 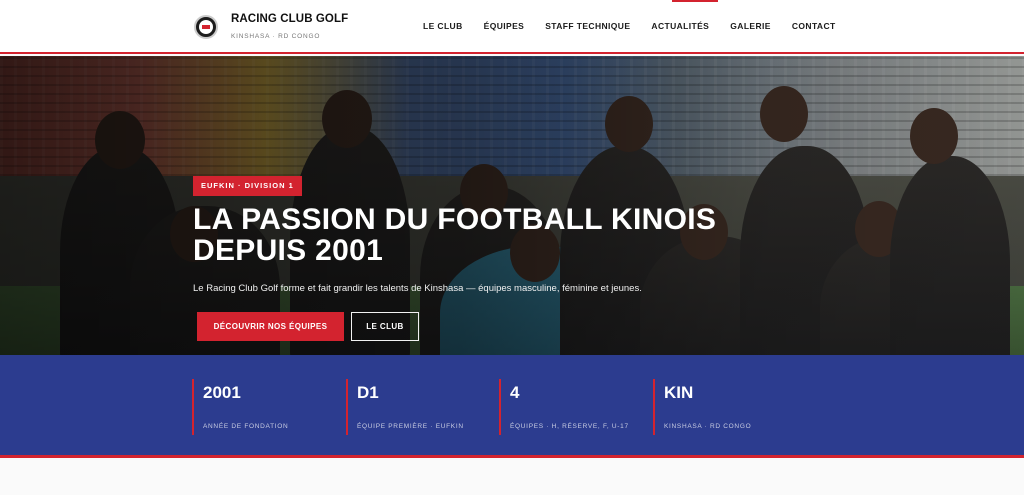 What do you see at coordinates (695, 1) in the screenshot?
I see `active-nav-indicator` at bounding box center [695, 1].